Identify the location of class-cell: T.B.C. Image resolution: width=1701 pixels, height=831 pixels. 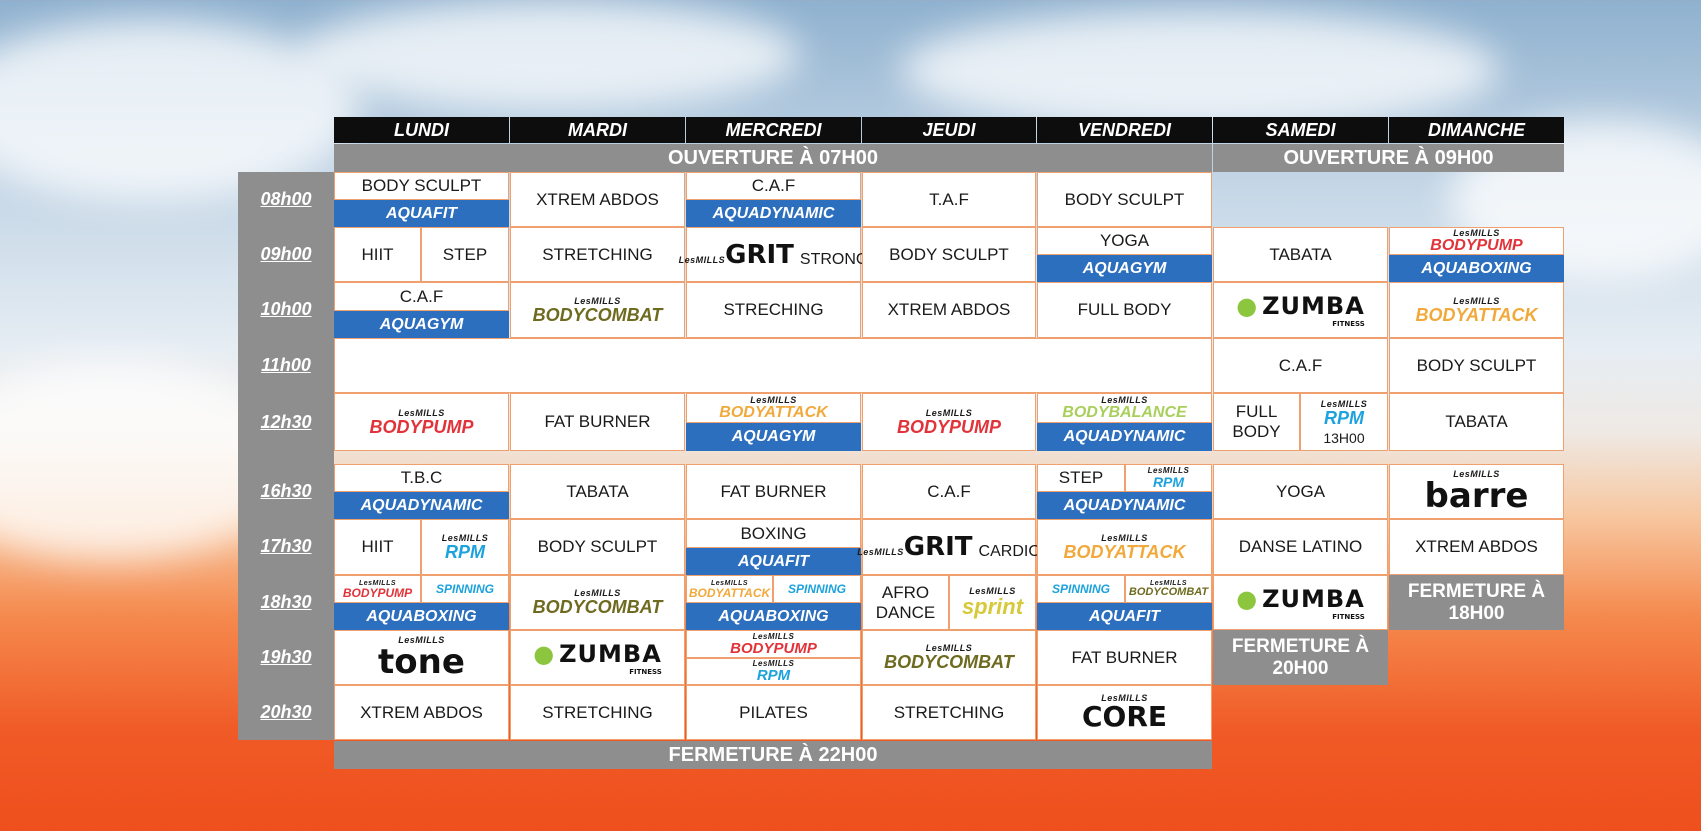
(421, 478).